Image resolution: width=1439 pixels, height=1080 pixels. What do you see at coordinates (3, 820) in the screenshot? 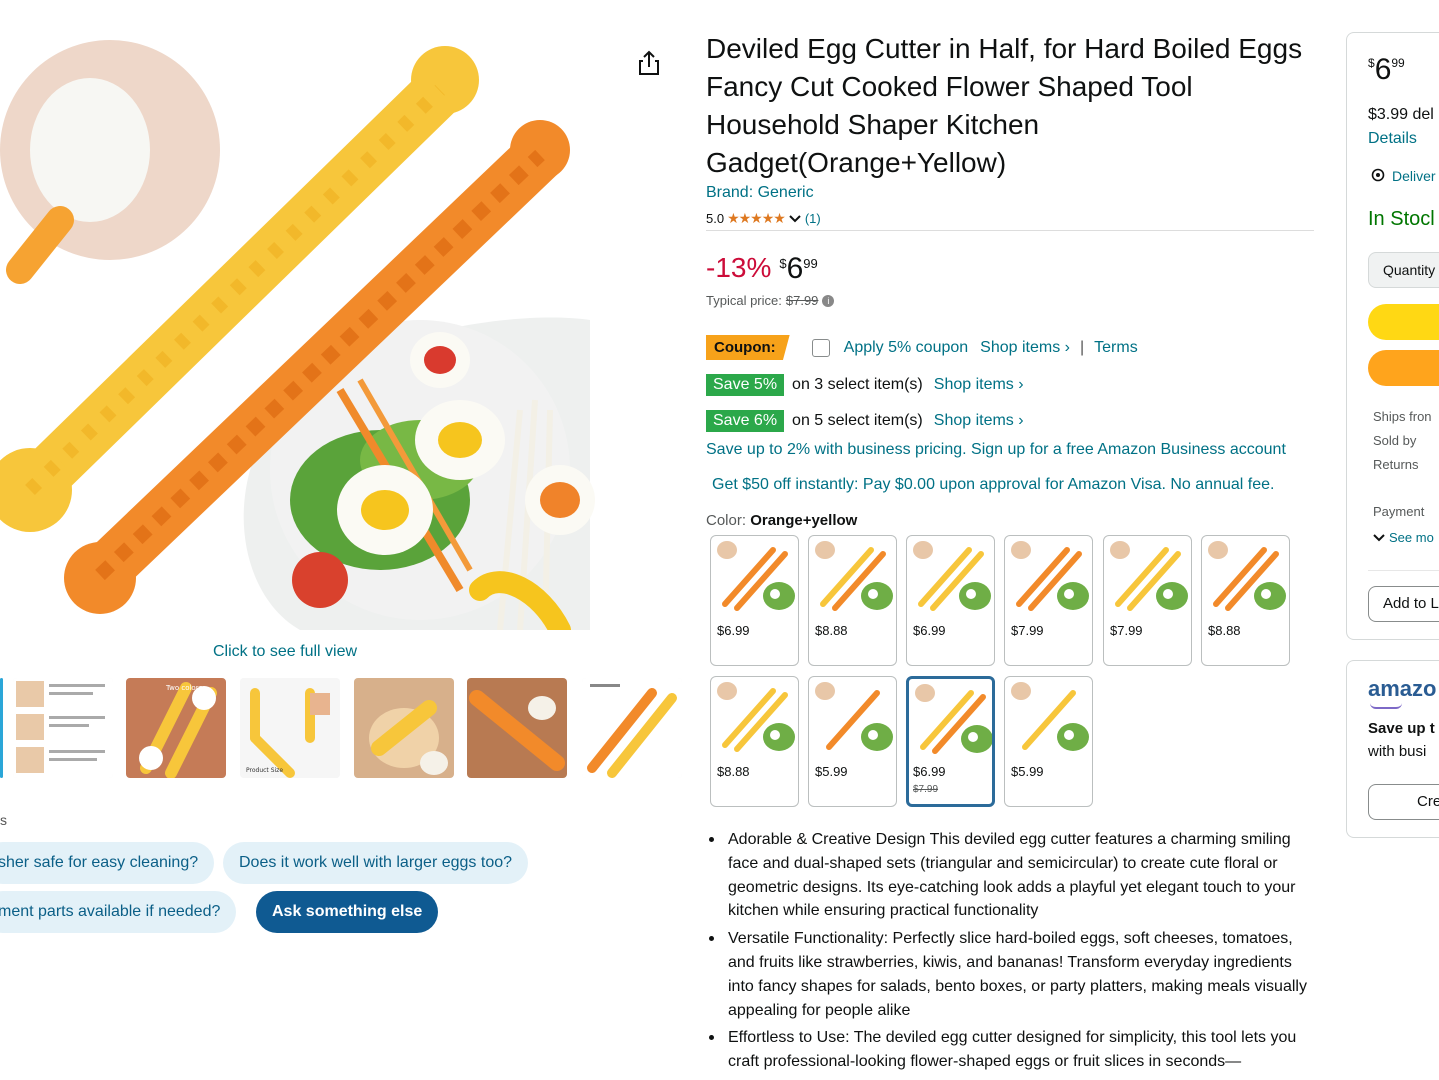
I see `section-edge-text: s` at bounding box center [3, 820].